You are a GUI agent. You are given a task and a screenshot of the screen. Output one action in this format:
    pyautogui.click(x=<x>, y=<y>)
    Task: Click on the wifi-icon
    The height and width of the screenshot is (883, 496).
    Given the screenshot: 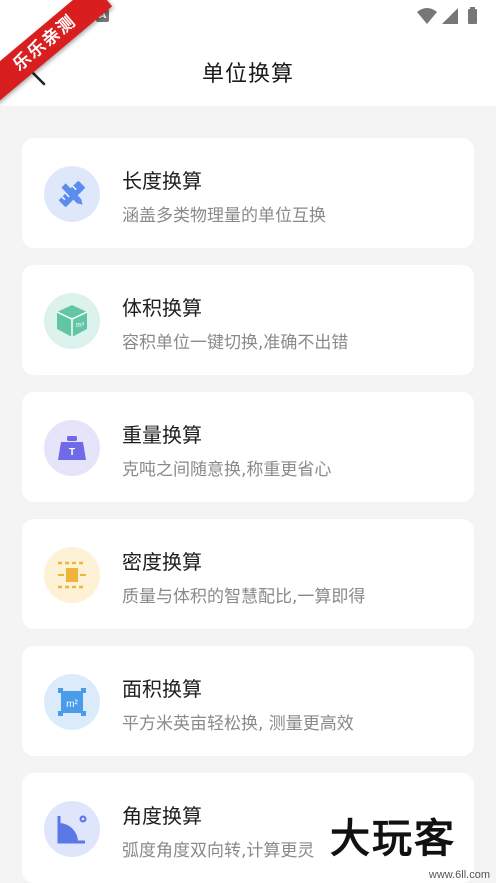 What is the action you would take?
    pyautogui.click(x=427, y=16)
    